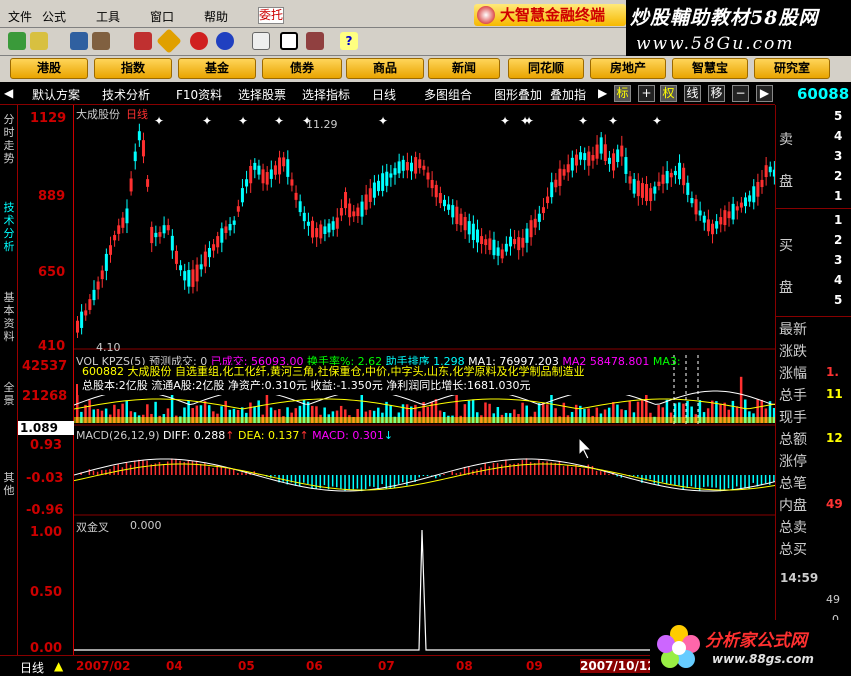 This screenshot has height=676, width=851. Describe the element at coordinates (9, 380) in the screenshot. I see `left-vertical-tabs: 分时走势 技术分析 基本资料 全景 其他` at that location.